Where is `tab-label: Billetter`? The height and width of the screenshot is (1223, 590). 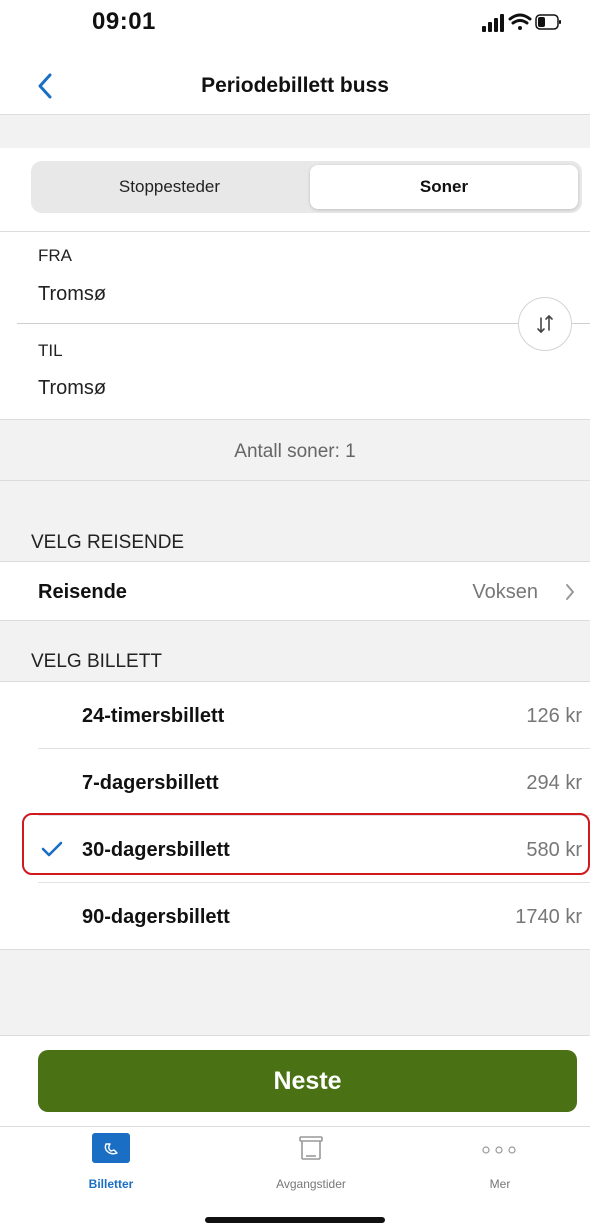 tab-label: Billetter is located at coordinates (111, 1184).